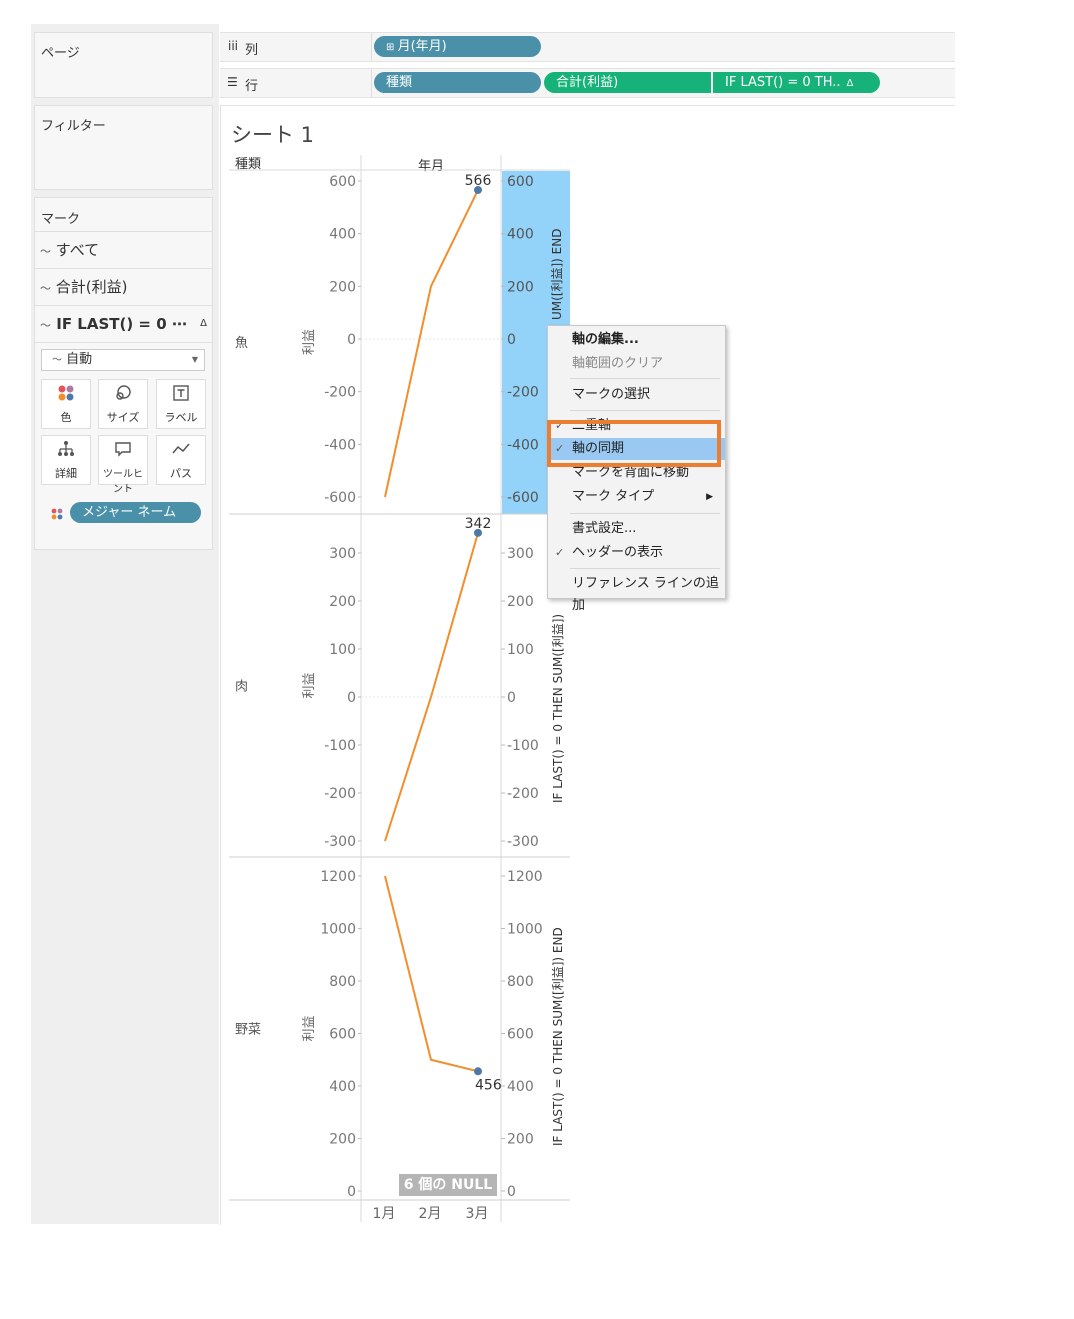 The height and width of the screenshot is (1319, 1074). I want to click on y-tick-label: 1000, so click(338, 930).